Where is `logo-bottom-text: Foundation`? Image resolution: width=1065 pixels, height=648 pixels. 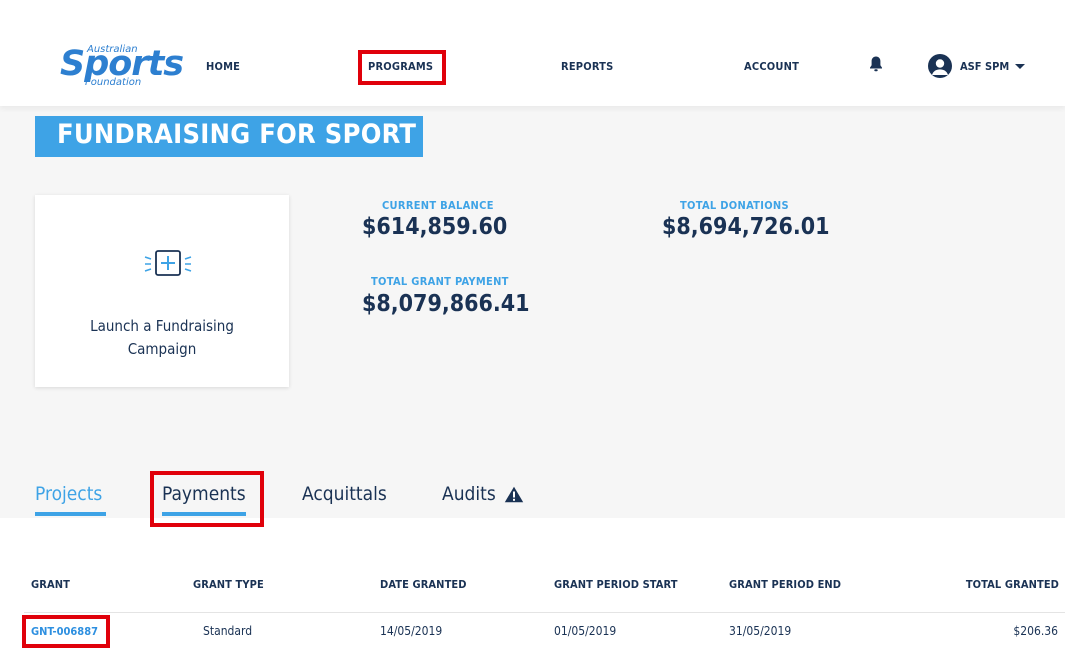
logo-bottom-text: Foundation is located at coordinates (113, 82).